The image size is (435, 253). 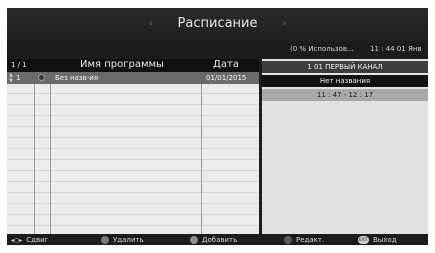 I want to click on program-title: Нет названия, so click(x=345, y=81).